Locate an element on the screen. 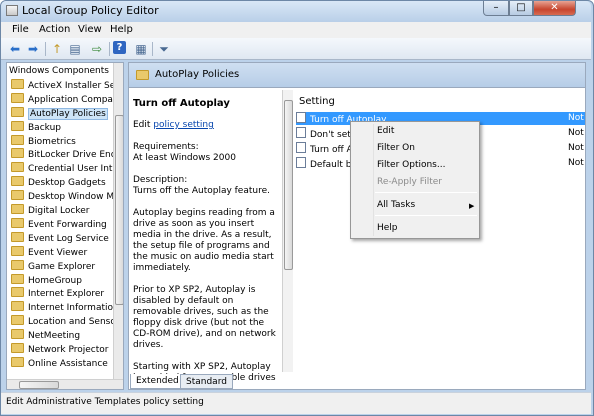 Image resolution: width=594 pixels, height=416 pixels. minimize-button: – is located at coordinates (496, 8).